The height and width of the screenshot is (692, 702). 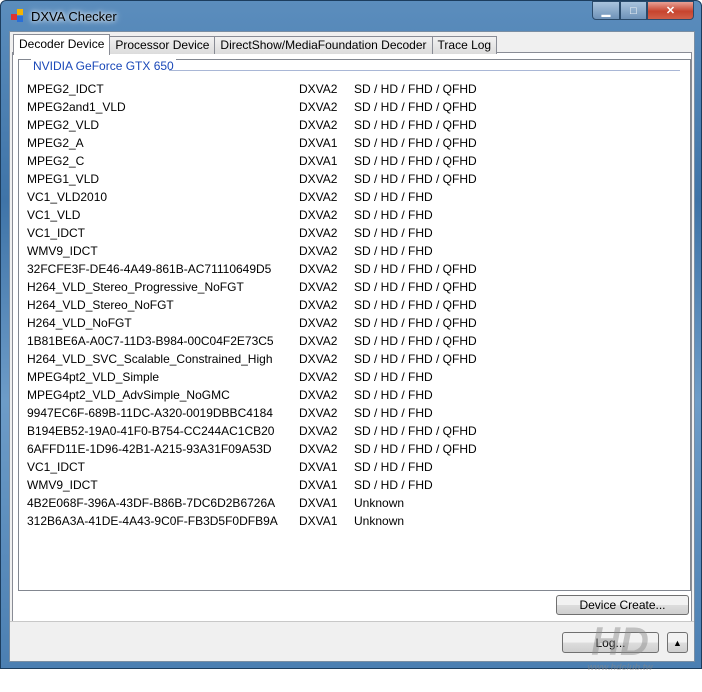 I want to click on decoder-row: H264_VLD_NoFGT DXVA2 SD / HD / FHD / QFHD, so click(x=357, y=325).